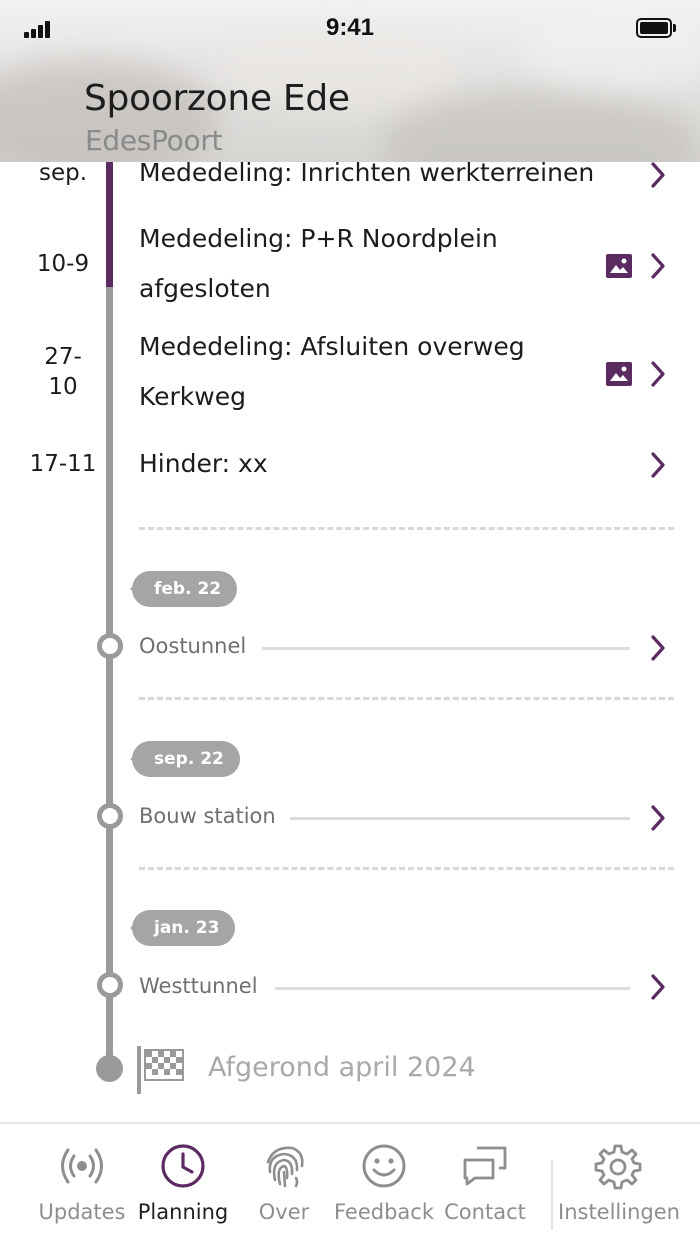 The width and height of the screenshot is (700, 1244). I want to click on chat-icon, so click(485, 1166).